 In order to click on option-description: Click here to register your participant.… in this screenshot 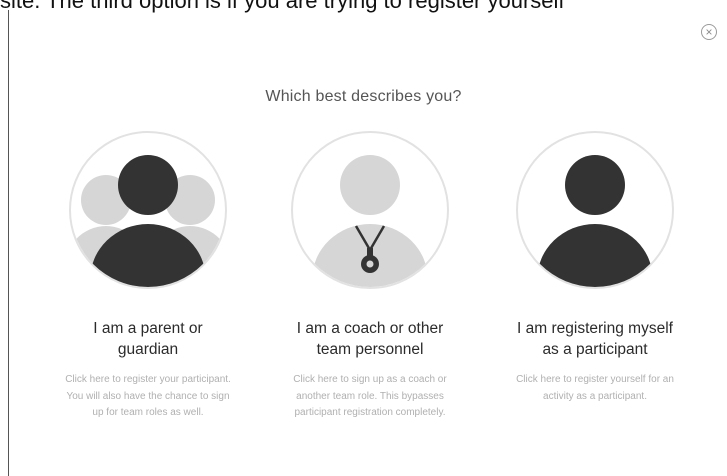, I will do `click(148, 396)`.